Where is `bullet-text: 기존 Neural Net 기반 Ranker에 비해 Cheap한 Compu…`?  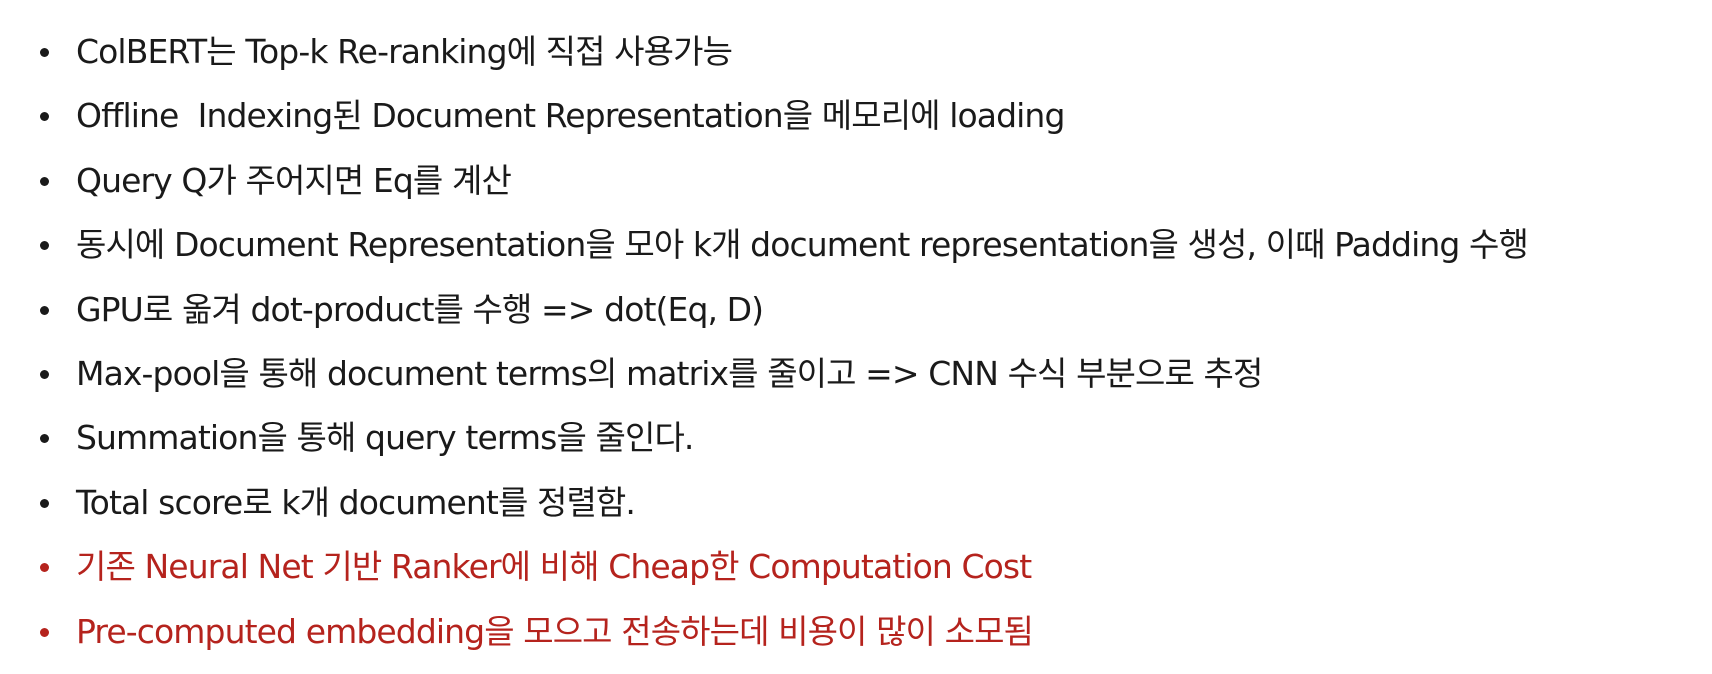 bullet-text: 기존 Neural Net 기반 Ranker에 비해 Cheap한 Compu… is located at coordinates (554, 567).